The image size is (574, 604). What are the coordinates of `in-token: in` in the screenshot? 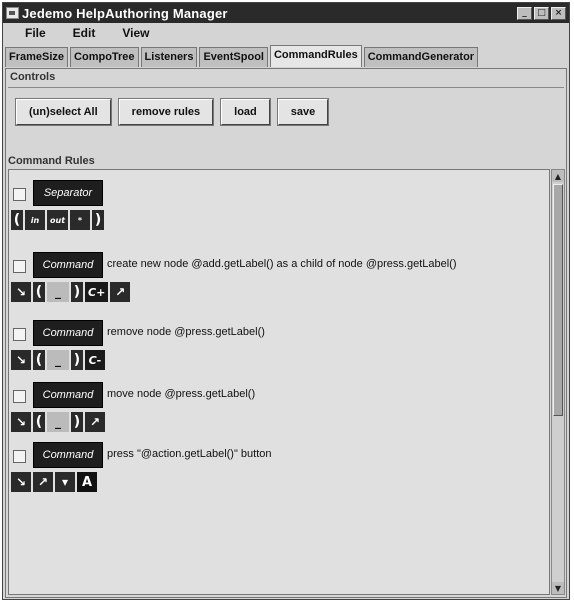 It's located at (35, 220).